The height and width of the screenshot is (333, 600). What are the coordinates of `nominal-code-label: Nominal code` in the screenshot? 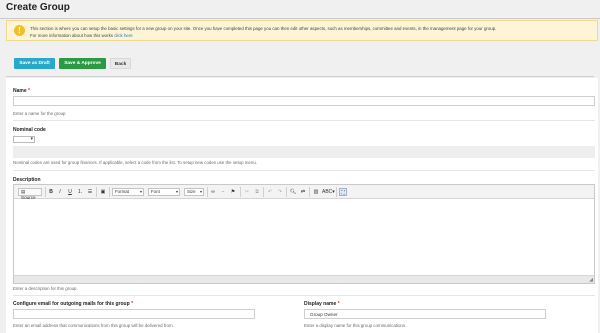 It's located at (29, 130).